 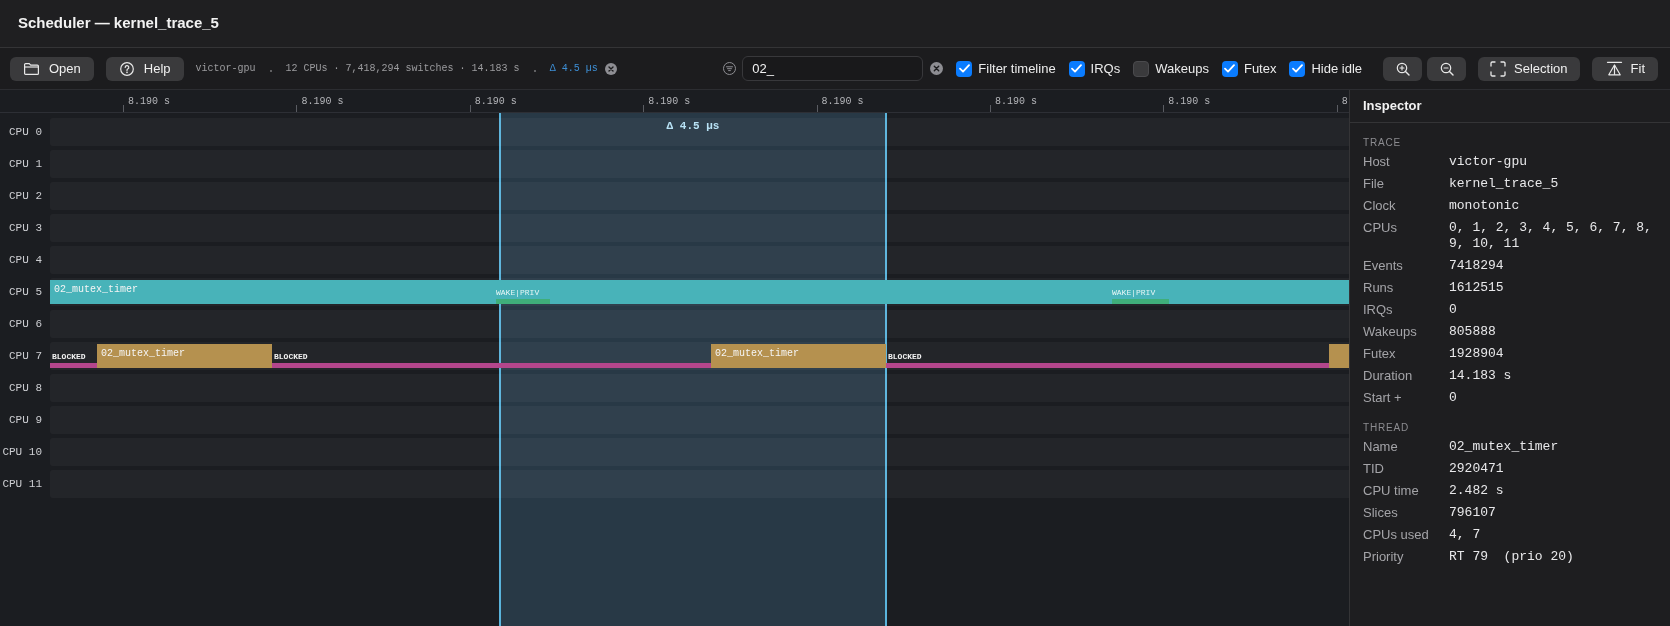 What do you see at coordinates (1481, 376) in the screenshot?
I see `field-value: 14.183 s` at bounding box center [1481, 376].